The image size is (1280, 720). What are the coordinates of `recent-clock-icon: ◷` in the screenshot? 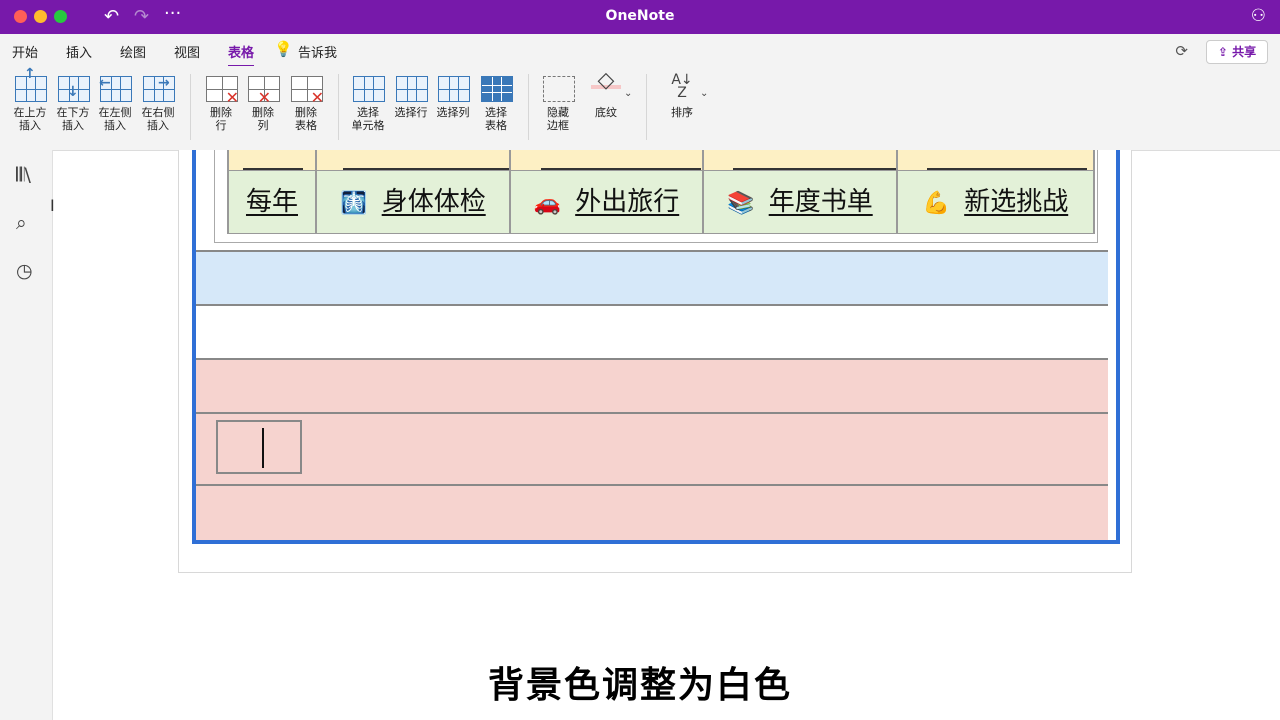 It's located at (24, 271).